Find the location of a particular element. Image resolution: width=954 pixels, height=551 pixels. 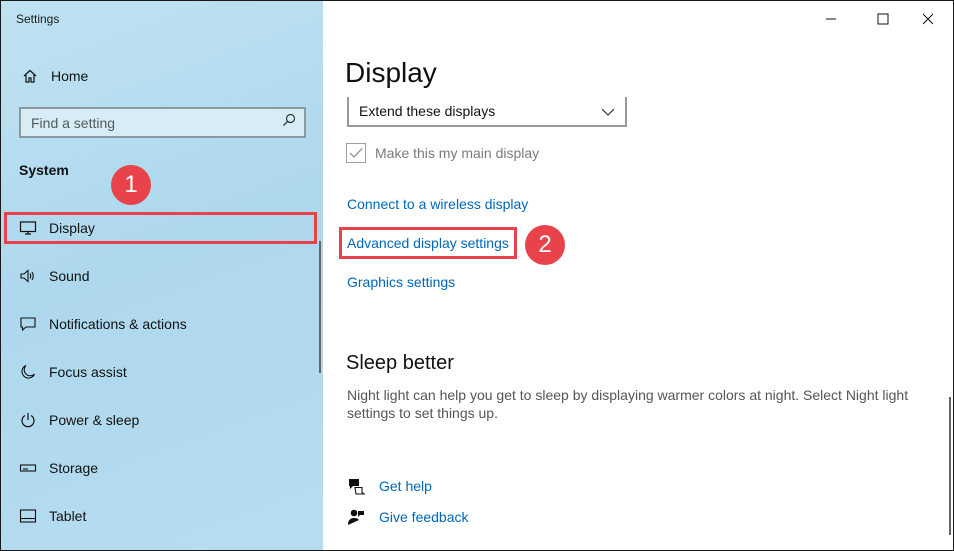

sidebar-item-label: Power & sleep is located at coordinates (94, 420).